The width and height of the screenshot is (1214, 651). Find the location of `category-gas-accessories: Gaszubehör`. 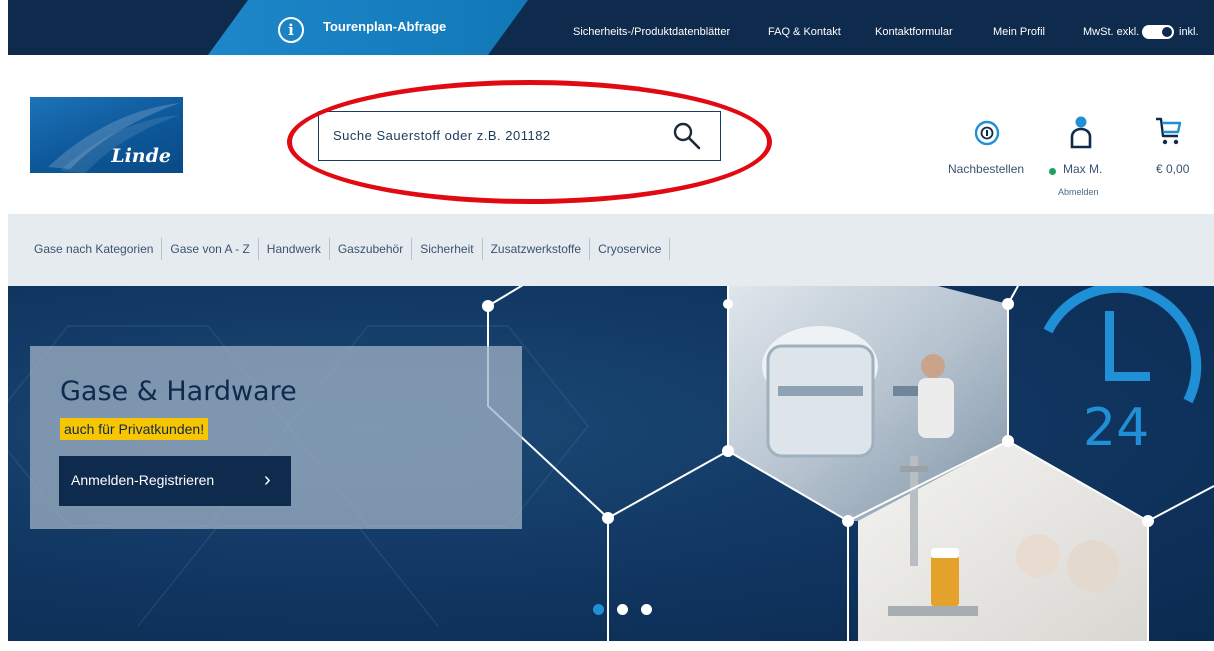

category-gas-accessories: Gaszubehör is located at coordinates (371, 249).